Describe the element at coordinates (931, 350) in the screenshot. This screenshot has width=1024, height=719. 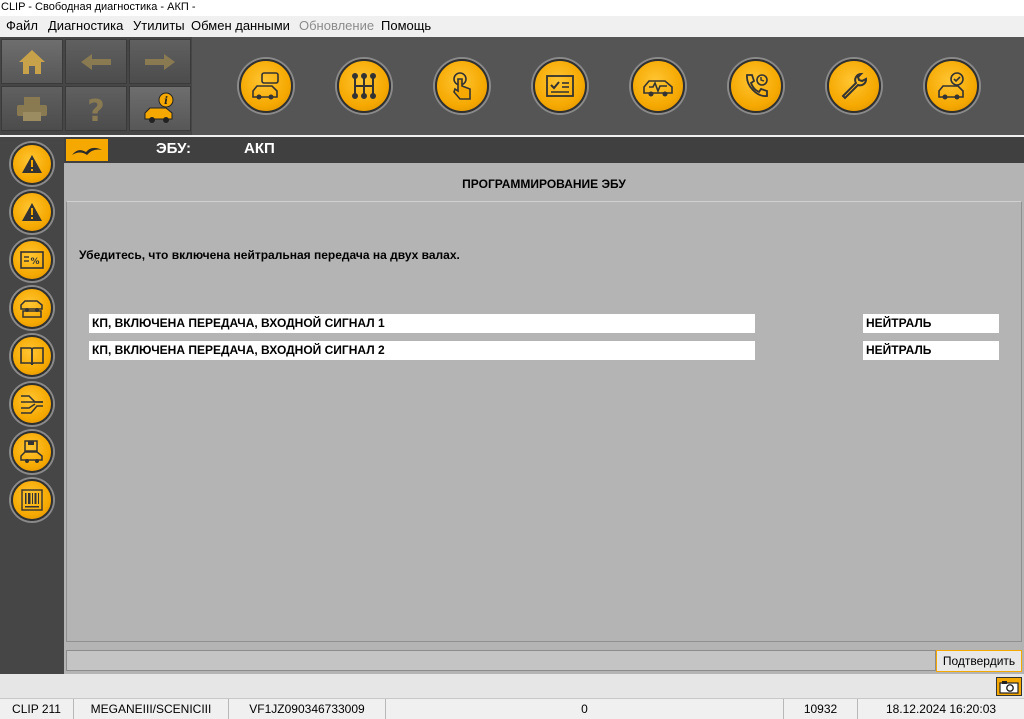
I see `param-value-2: НЕЙТРАЛЬ` at that location.